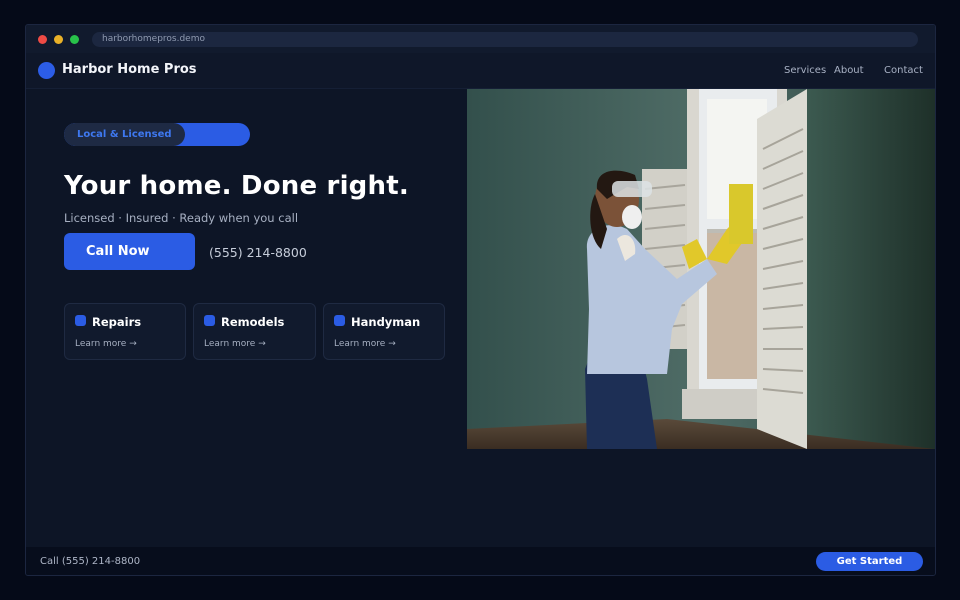  I want to click on hero-headline: Your home. Done right., so click(236, 186).